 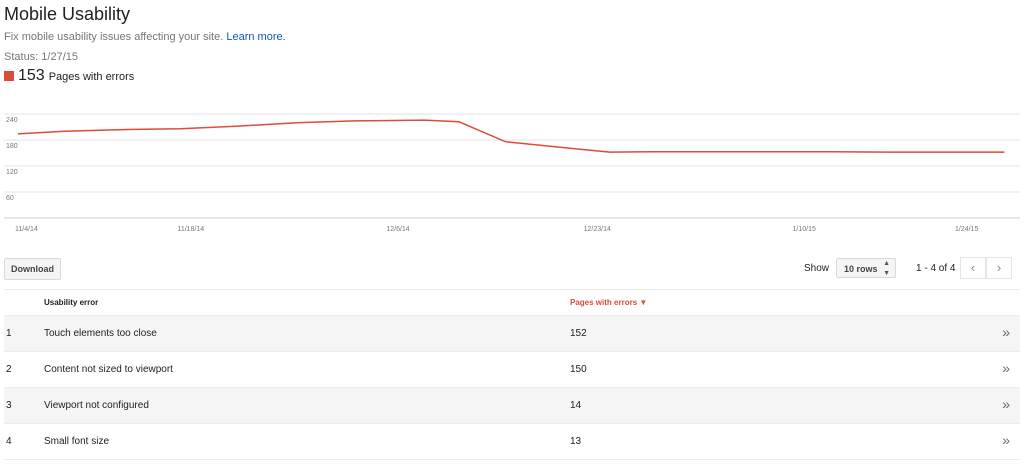 I want to click on error-count: 13, so click(x=576, y=441).